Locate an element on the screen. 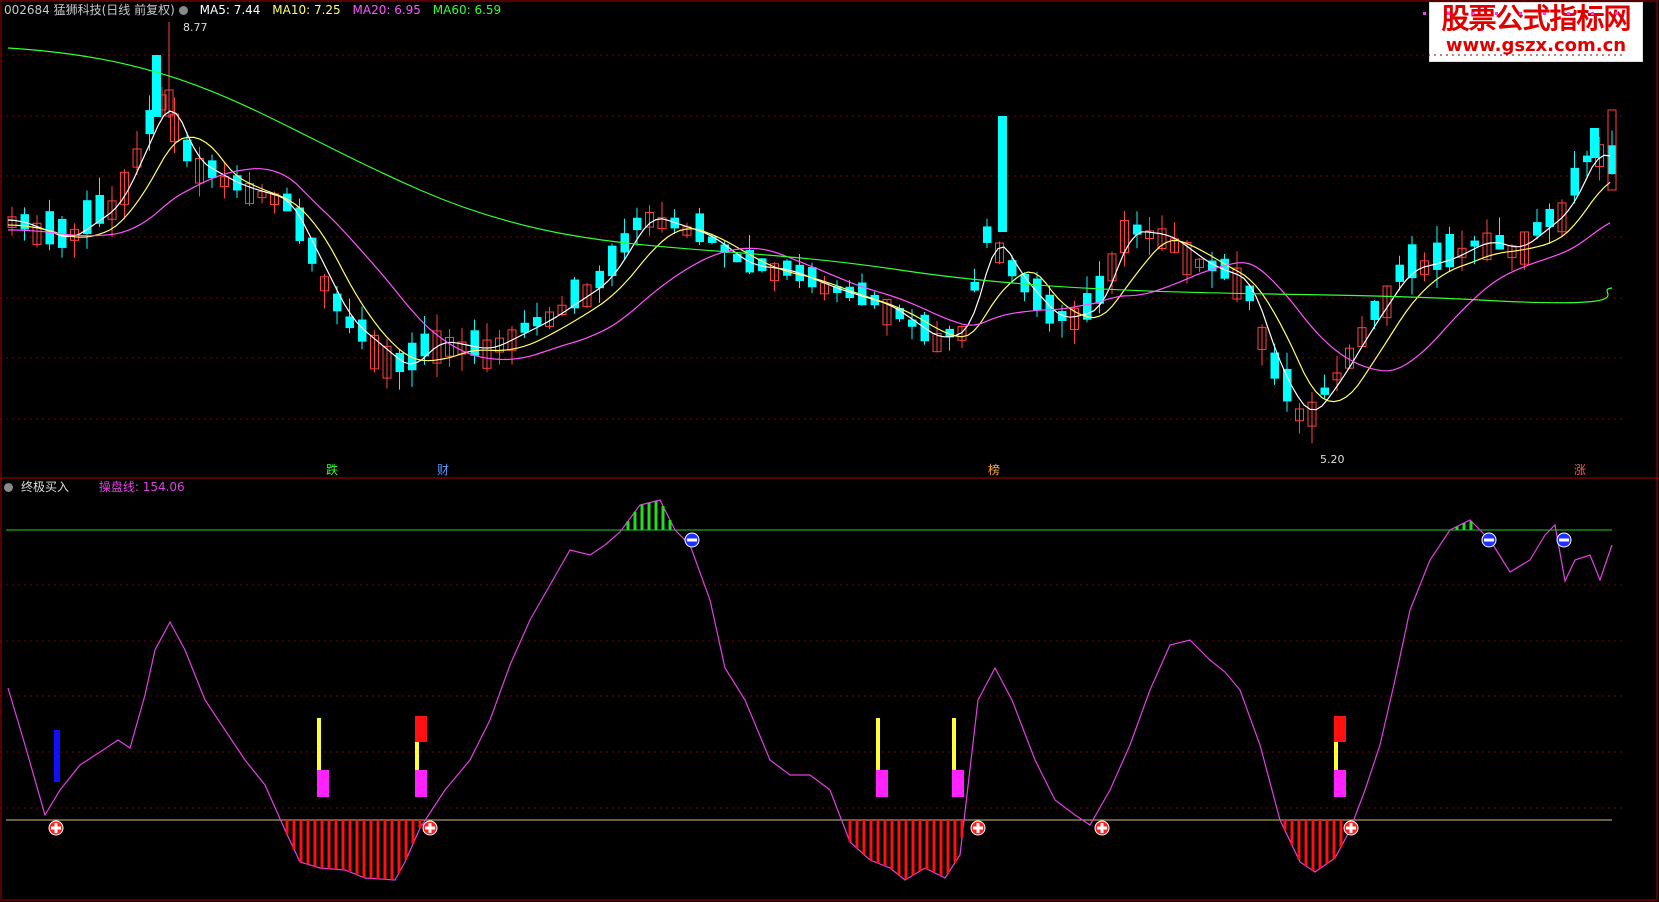  high-price-label: 8.77 is located at coordinates (195, 27).